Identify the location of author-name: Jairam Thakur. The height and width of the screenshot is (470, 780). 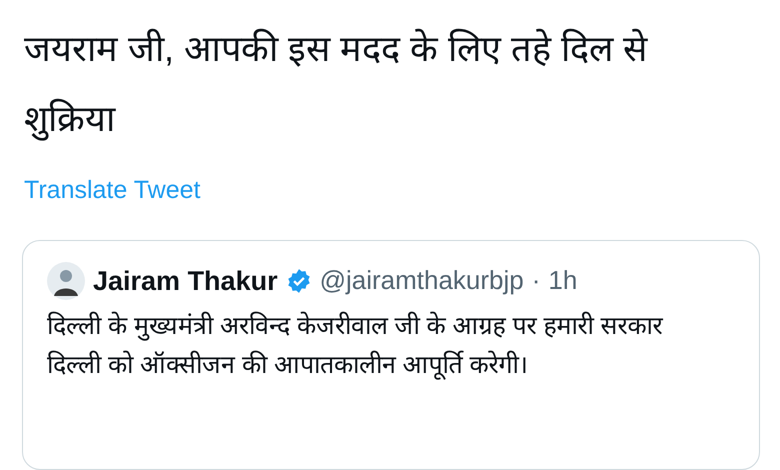
(185, 281).